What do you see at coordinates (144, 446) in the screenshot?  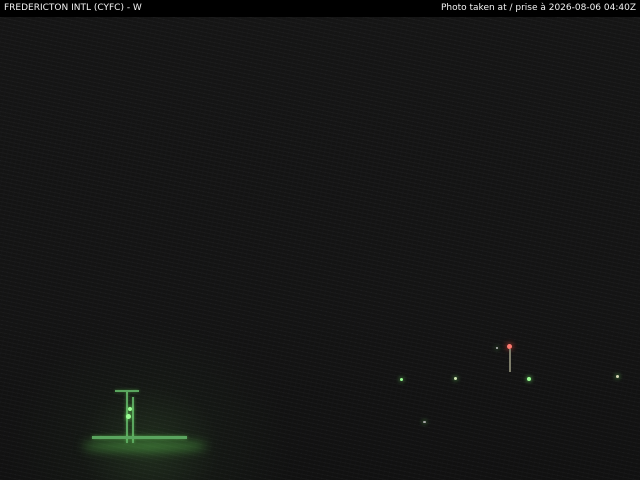 I see `runway-light-glow` at bounding box center [144, 446].